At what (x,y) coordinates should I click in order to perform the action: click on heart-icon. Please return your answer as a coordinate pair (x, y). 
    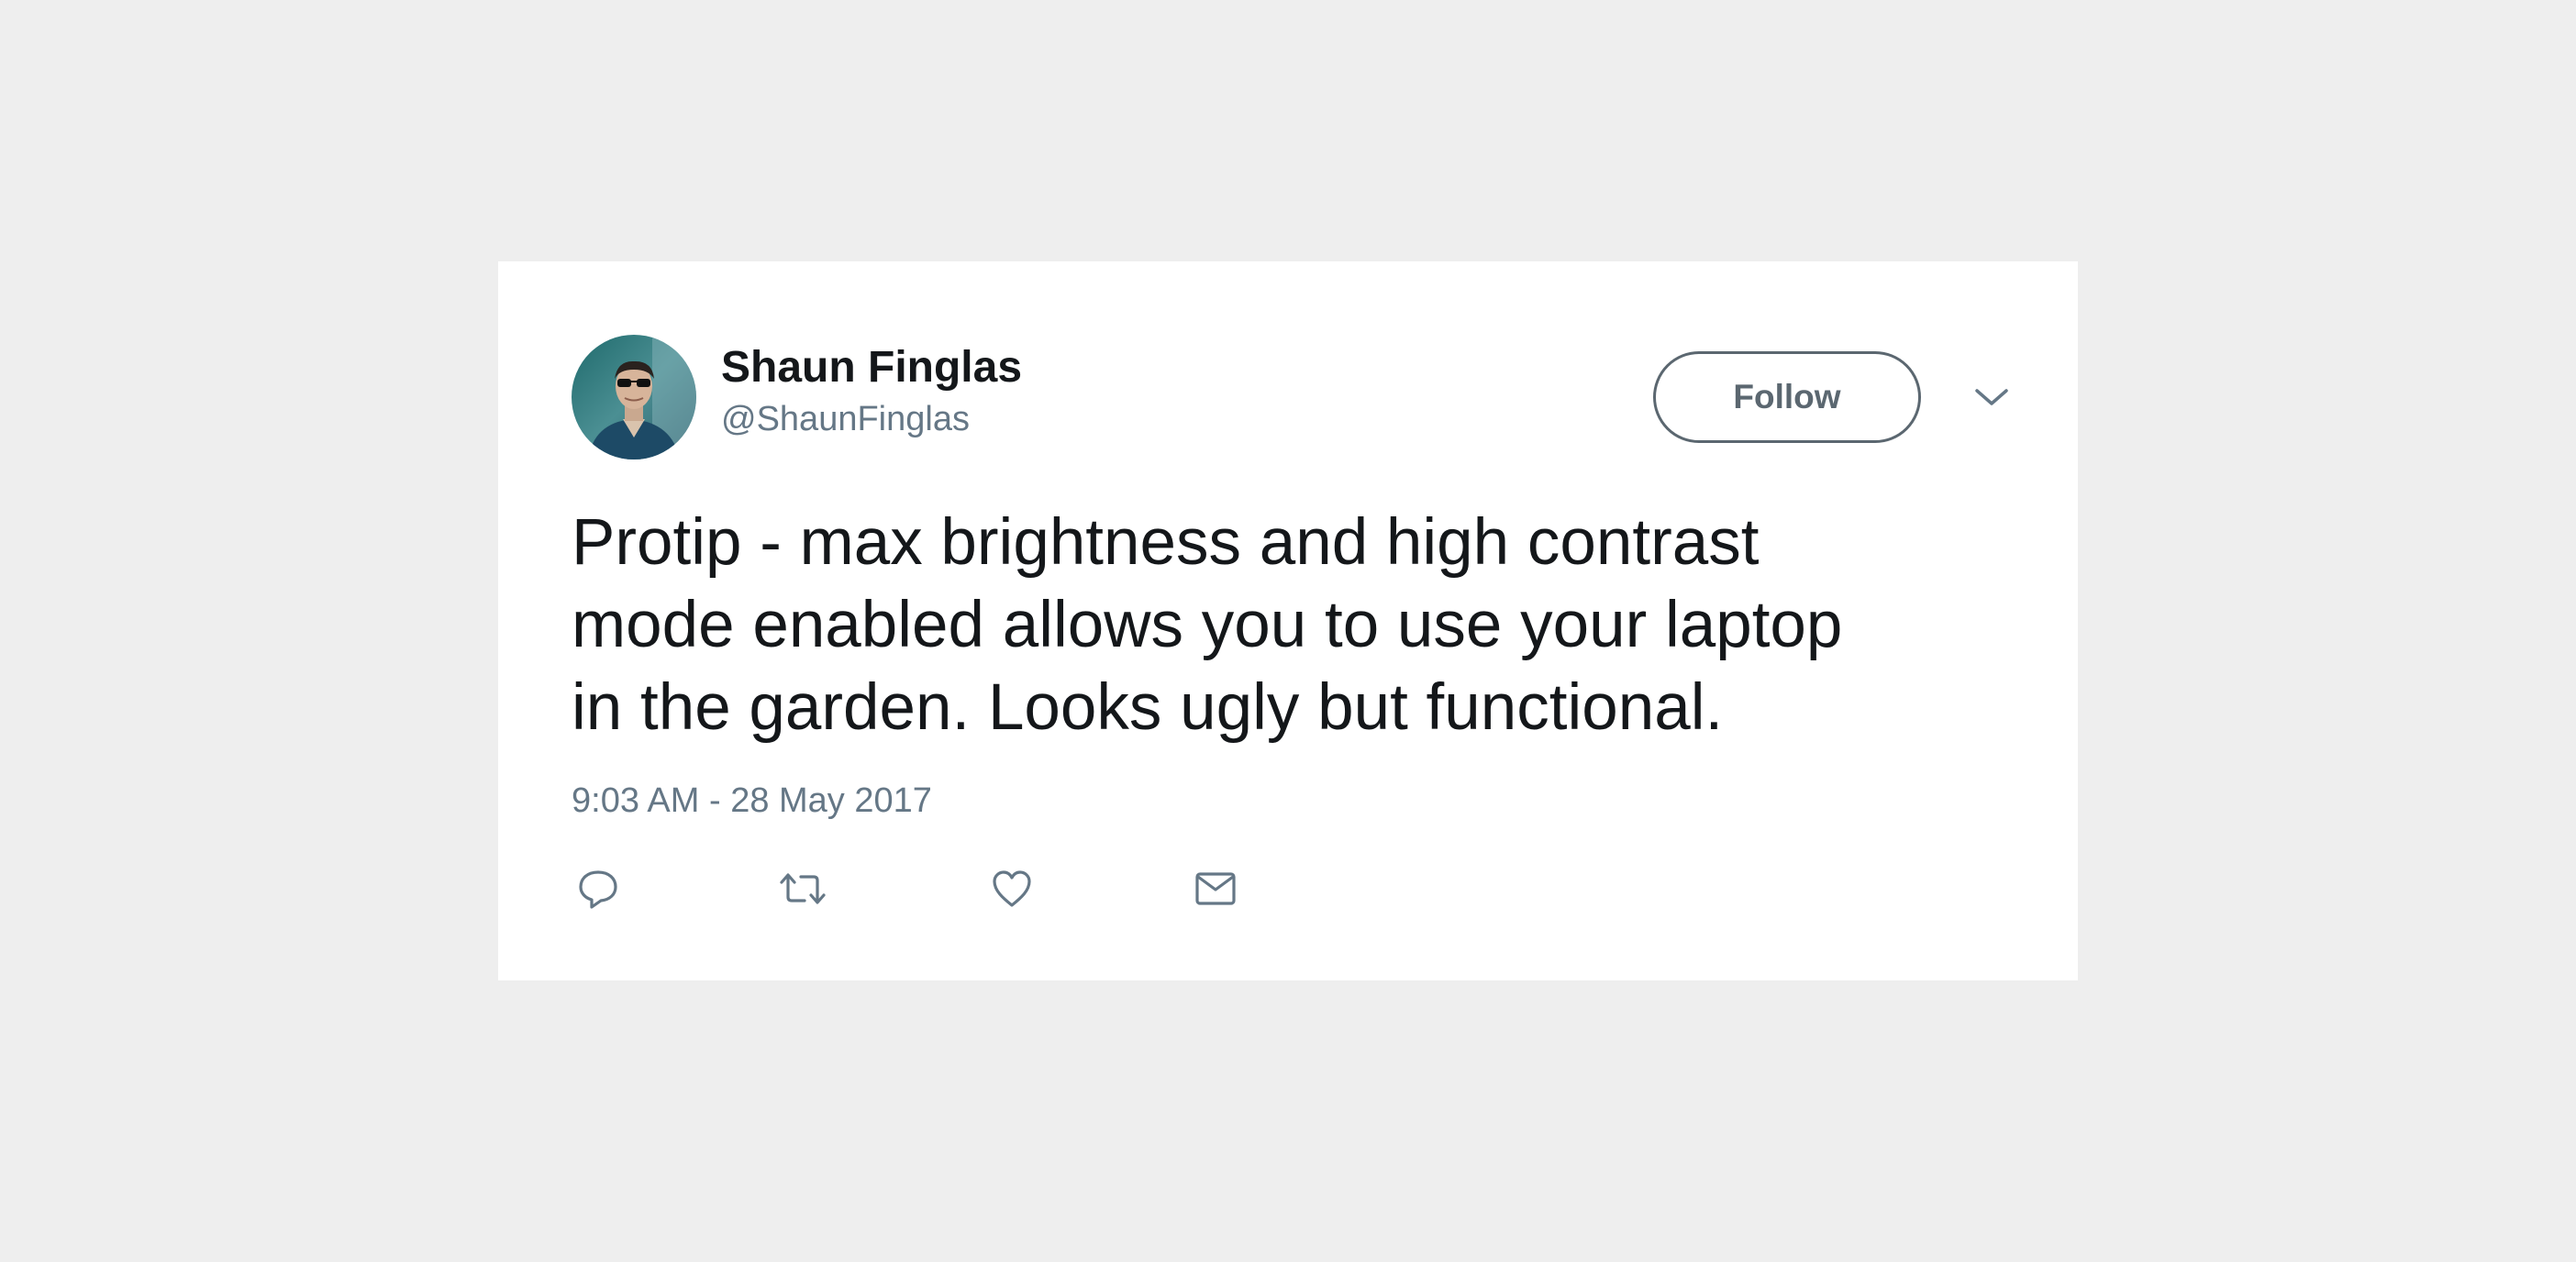
    Looking at the image, I should click on (1012, 888).